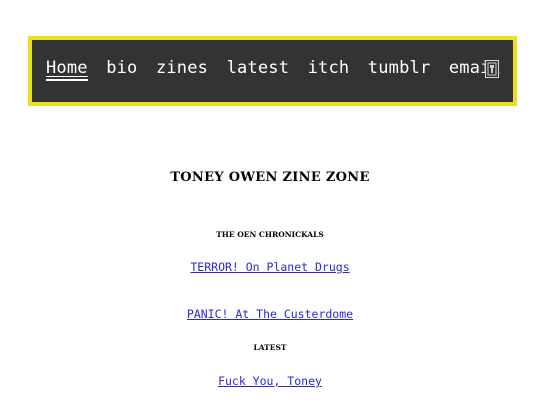 The image size is (540, 405). Describe the element at coordinates (258, 68) in the screenshot. I see `nav-item-latest: latest` at that location.